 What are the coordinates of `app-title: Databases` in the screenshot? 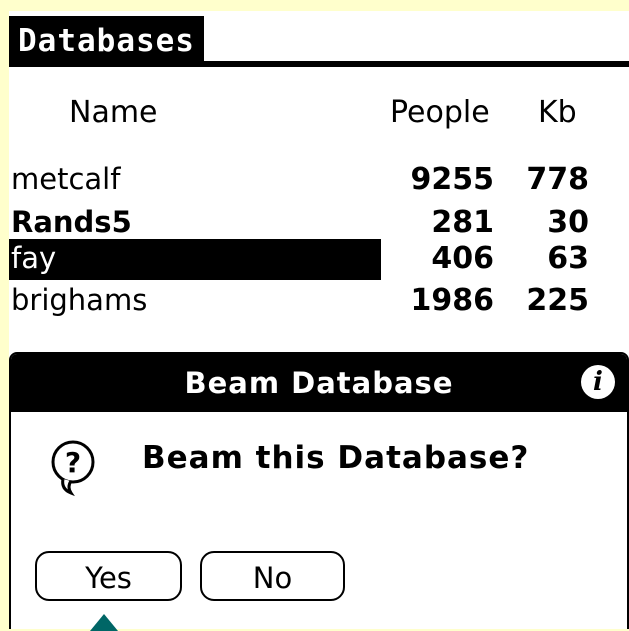 It's located at (106, 41).